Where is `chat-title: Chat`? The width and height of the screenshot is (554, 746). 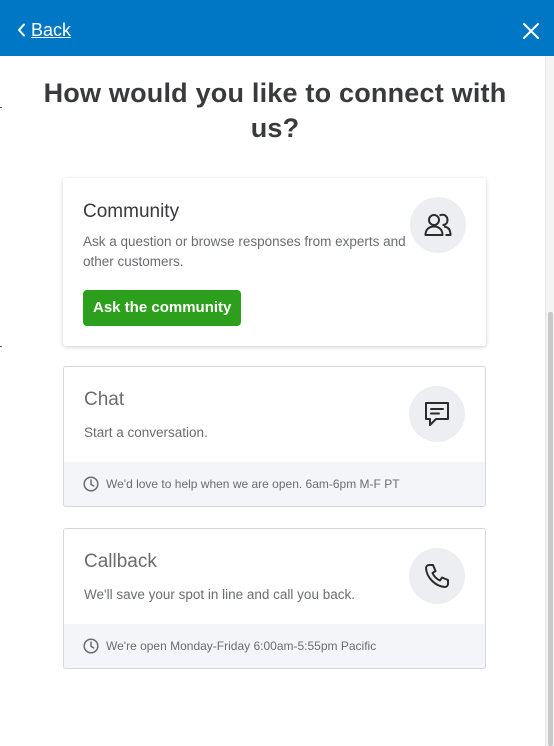
chat-title: Chat is located at coordinates (104, 399).